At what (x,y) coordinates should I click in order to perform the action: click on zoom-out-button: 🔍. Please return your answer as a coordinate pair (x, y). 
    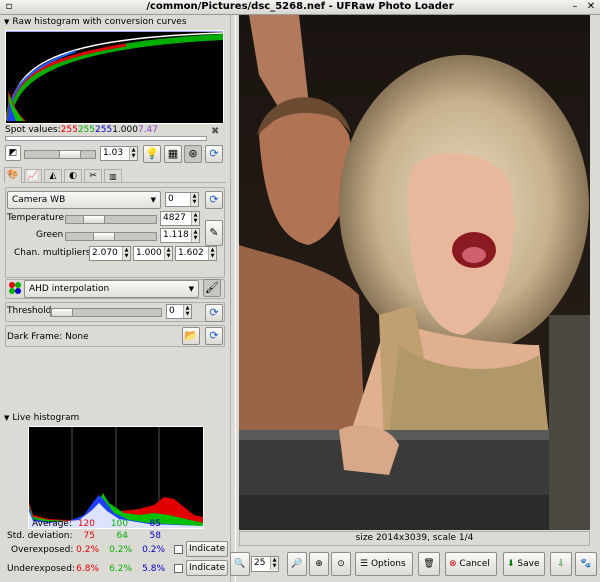
    Looking at the image, I should click on (240, 564).